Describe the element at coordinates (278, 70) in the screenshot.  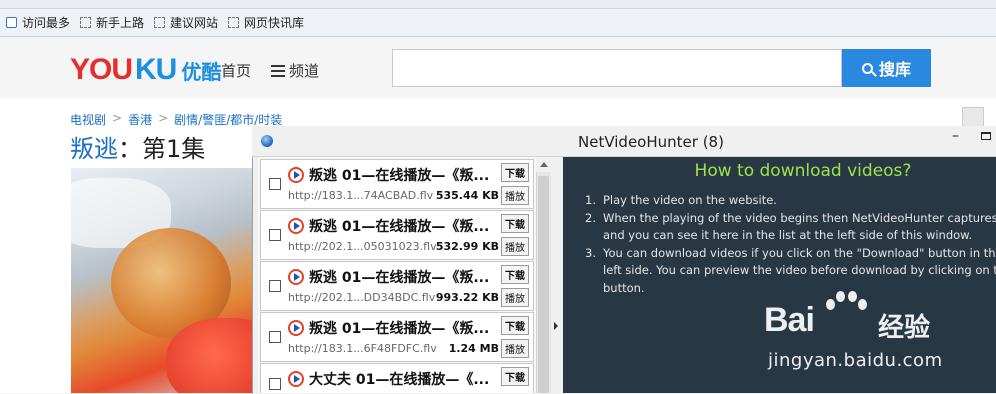
I see `menu-icon` at that location.